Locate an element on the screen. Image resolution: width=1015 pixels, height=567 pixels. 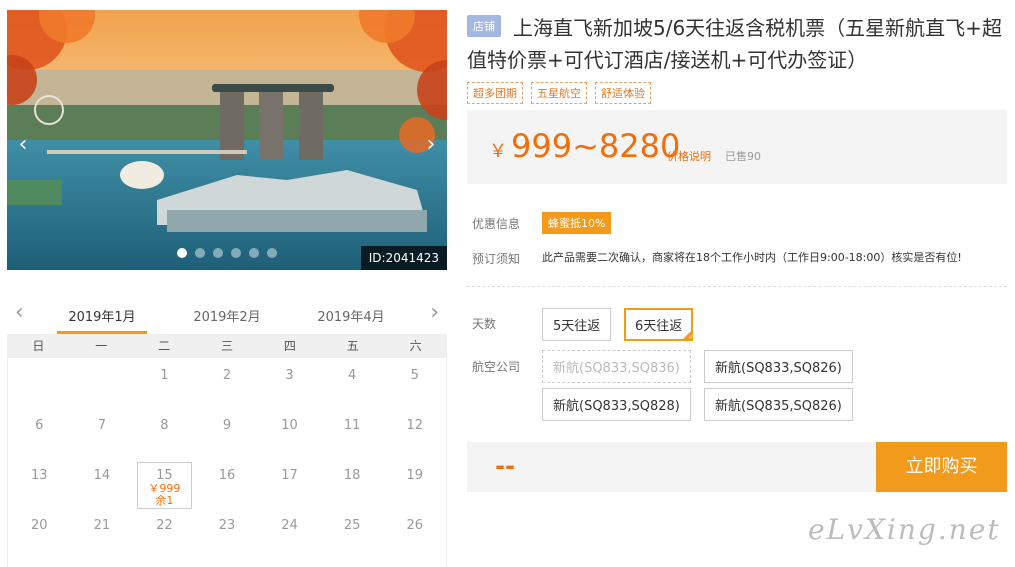
calendar-day: 4 is located at coordinates (352, 375).